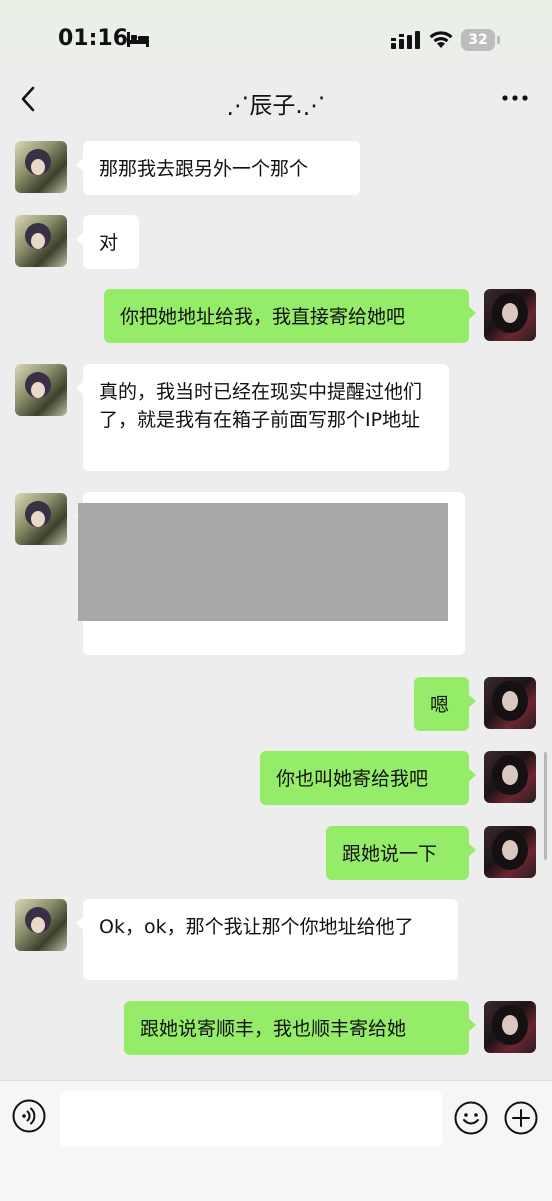  Describe the element at coordinates (251, 1119) in the screenshot. I see `message-input` at that location.